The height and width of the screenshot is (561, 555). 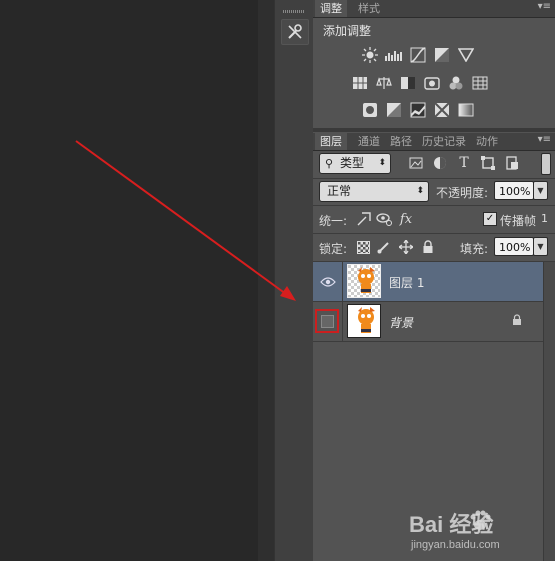 What do you see at coordinates (384, 83) in the screenshot?
I see `color-balance-icon` at bounding box center [384, 83].